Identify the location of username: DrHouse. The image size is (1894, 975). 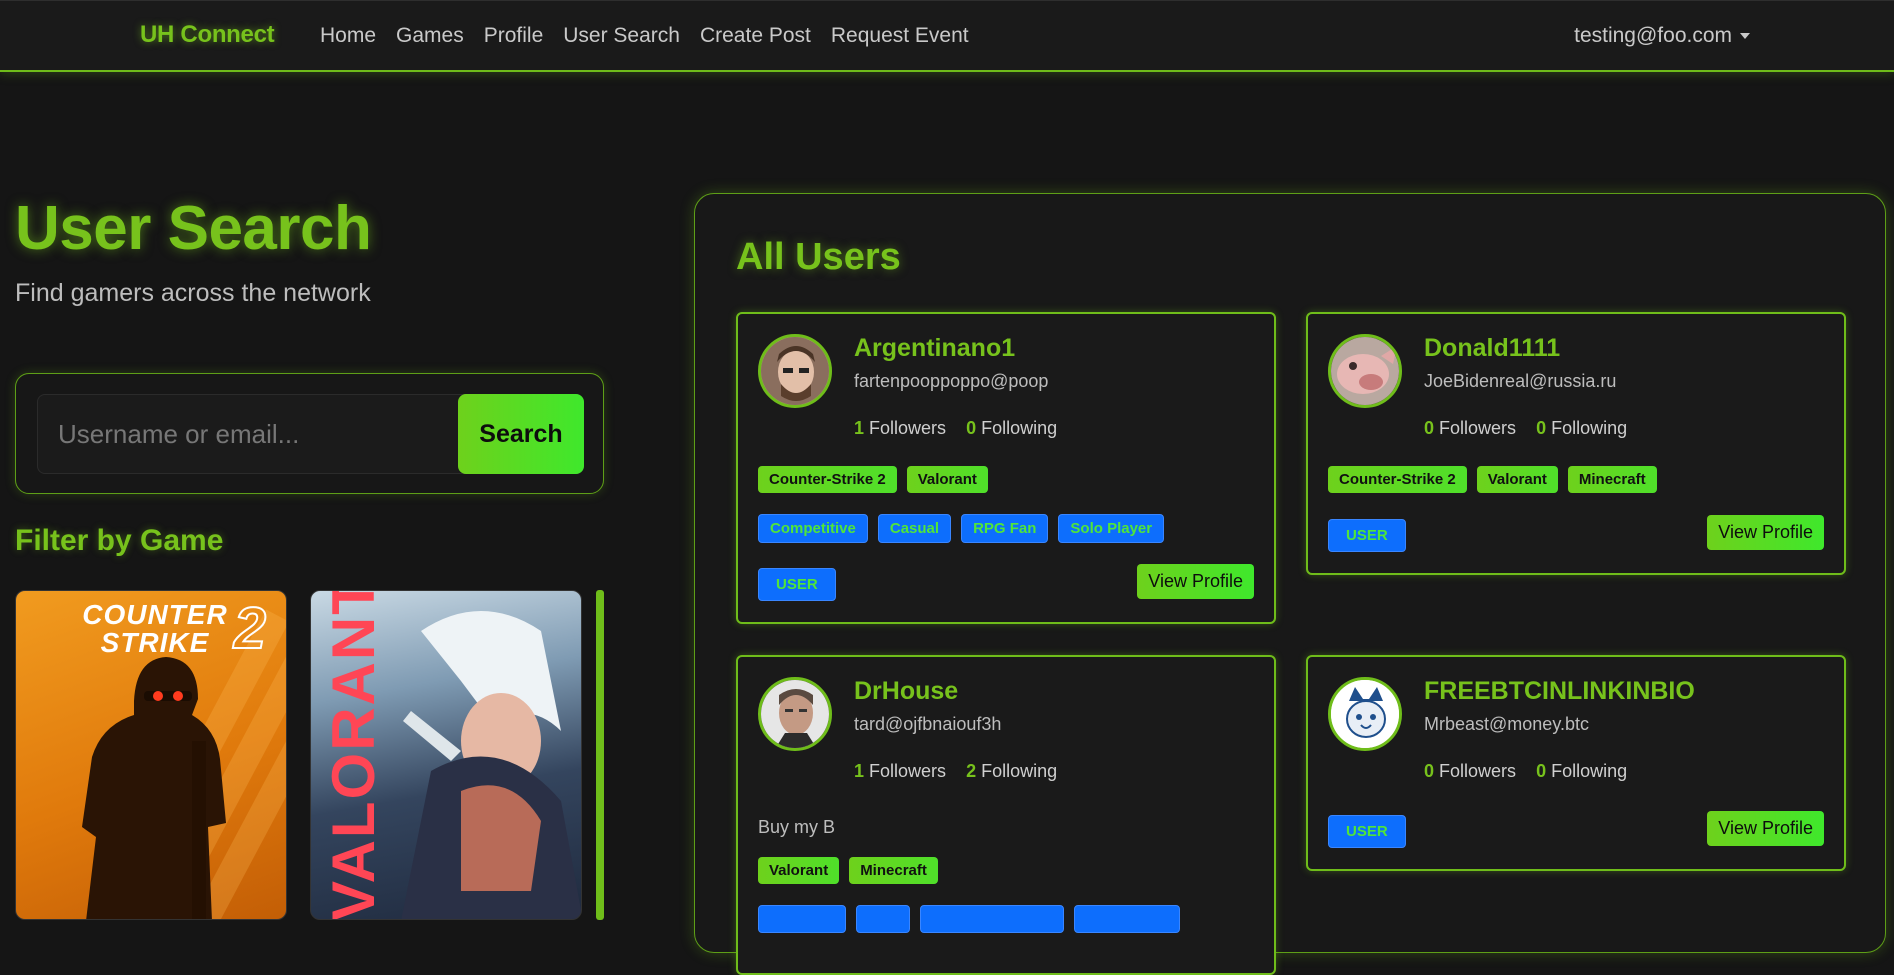
(906, 691).